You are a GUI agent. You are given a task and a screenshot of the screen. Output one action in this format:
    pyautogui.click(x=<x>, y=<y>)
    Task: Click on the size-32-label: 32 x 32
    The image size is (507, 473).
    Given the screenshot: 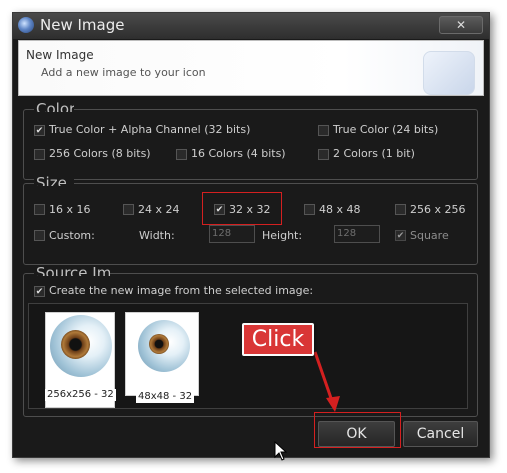 What is the action you would take?
    pyautogui.click(x=250, y=209)
    